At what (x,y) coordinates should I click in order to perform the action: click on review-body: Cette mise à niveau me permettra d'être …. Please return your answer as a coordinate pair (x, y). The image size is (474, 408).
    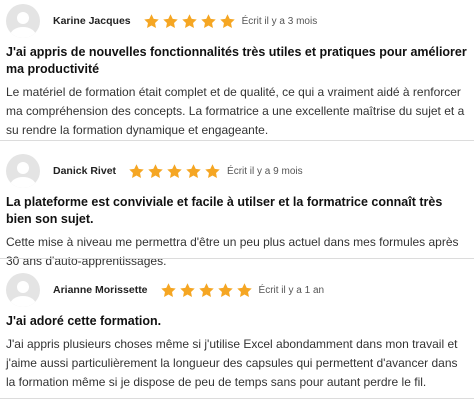
    Looking at the image, I should click on (232, 251).